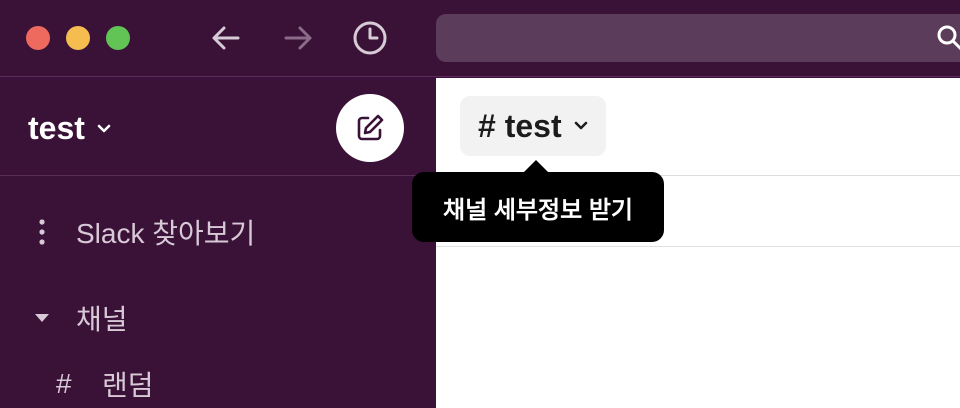  I want to click on arrow-right-icon, so click(298, 38).